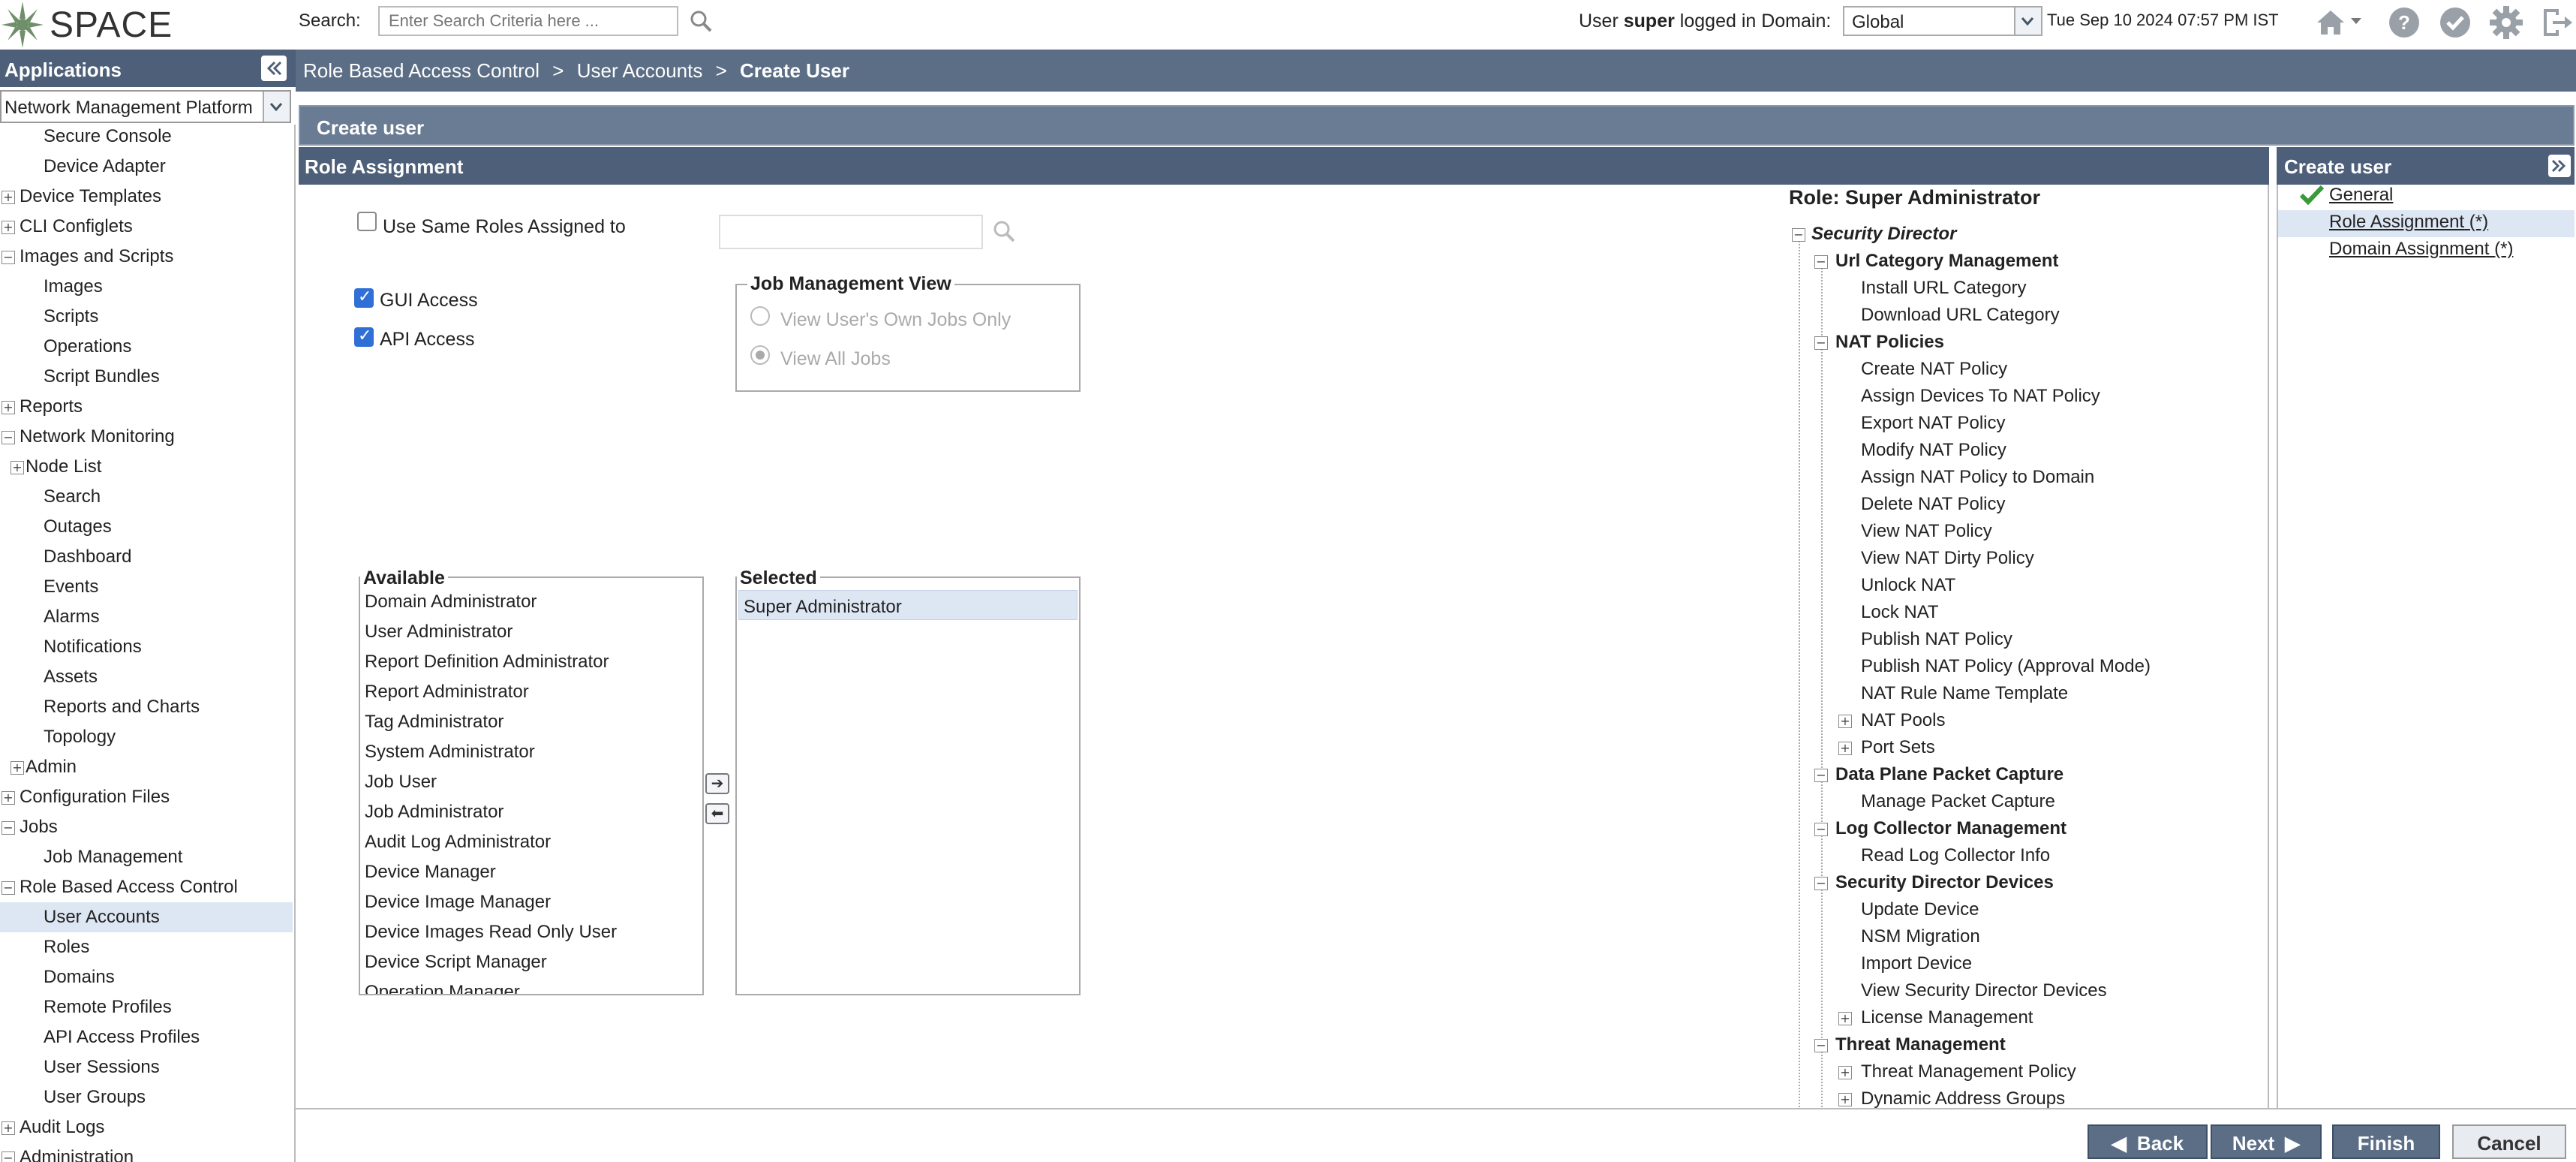 The image size is (2576, 1162). What do you see at coordinates (146, 407) in the screenshot?
I see `sidebar-item-reports: + Reports` at bounding box center [146, 407].